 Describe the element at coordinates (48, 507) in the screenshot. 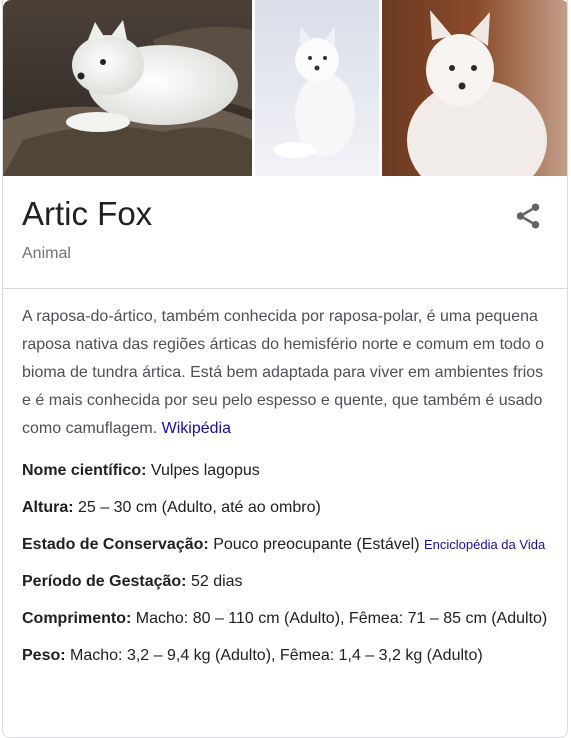

I see `fact-label: Altura:` at that location.